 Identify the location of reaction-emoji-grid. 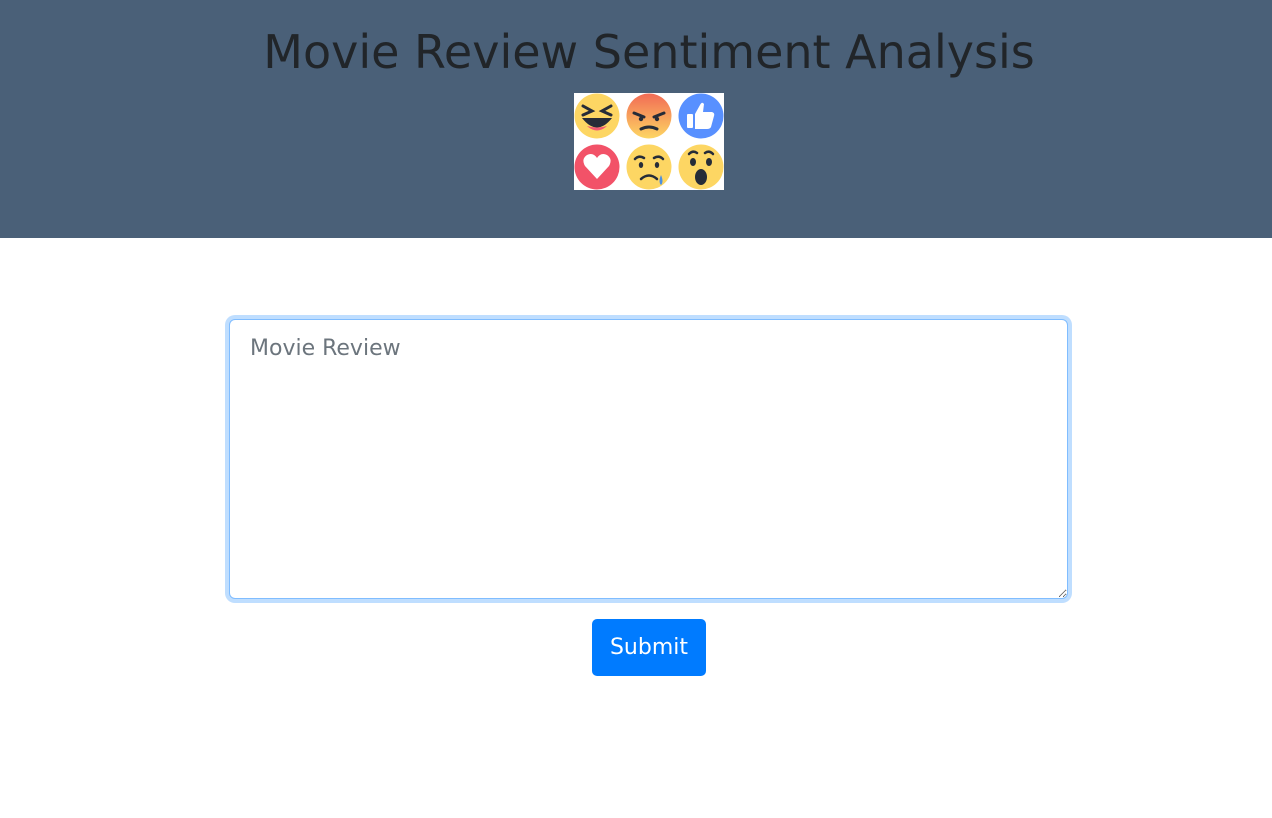
(649, 141).